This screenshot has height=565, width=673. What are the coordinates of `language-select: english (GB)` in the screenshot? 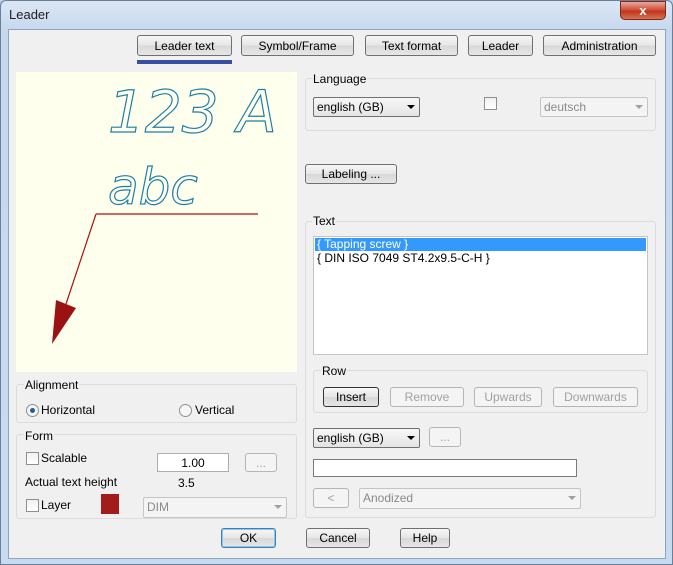 It's located at (366, 107).